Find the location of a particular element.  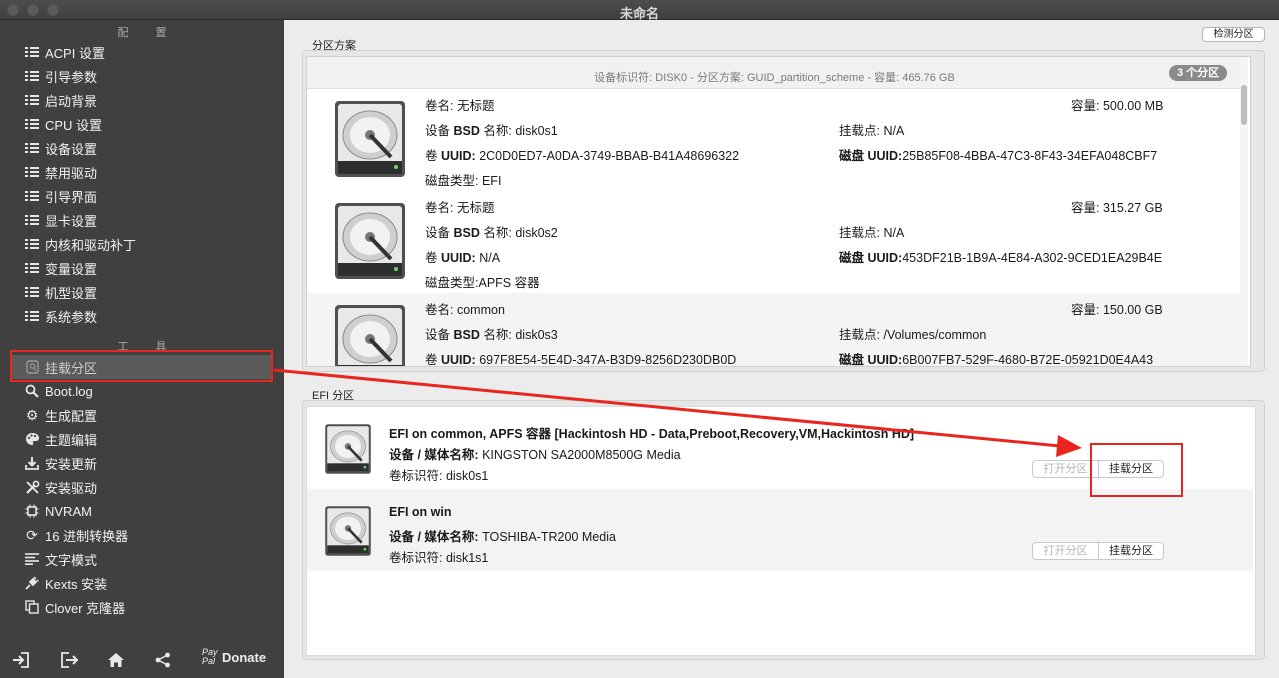

open-partition-button: 打开分区 is located at coordinates (1066, 551).